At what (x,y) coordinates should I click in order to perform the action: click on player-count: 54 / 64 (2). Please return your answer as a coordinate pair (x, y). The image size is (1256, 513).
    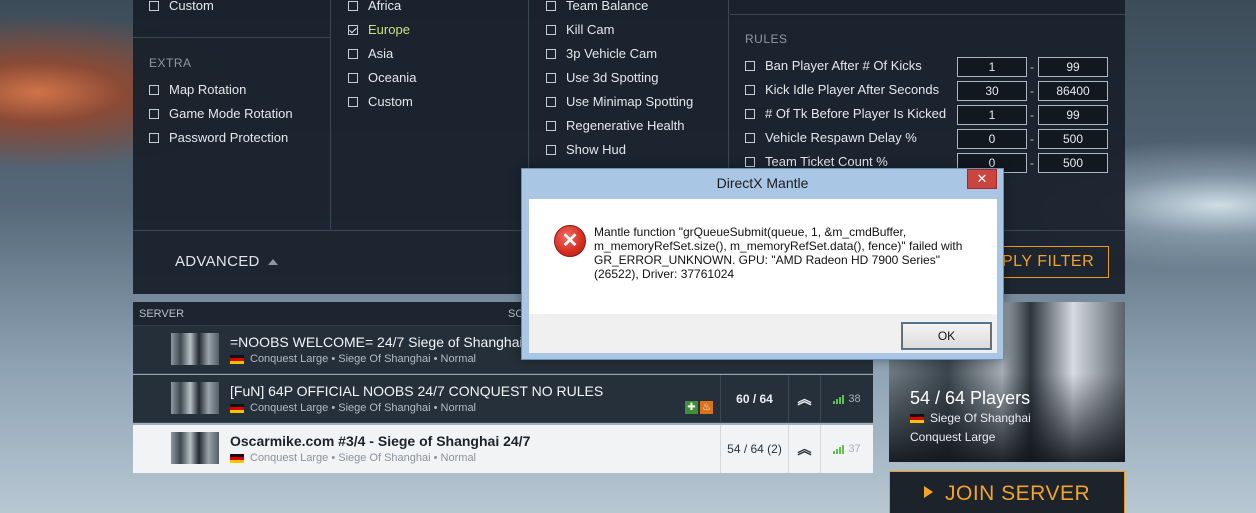
    Looking at the image, I should click on (754, 449).